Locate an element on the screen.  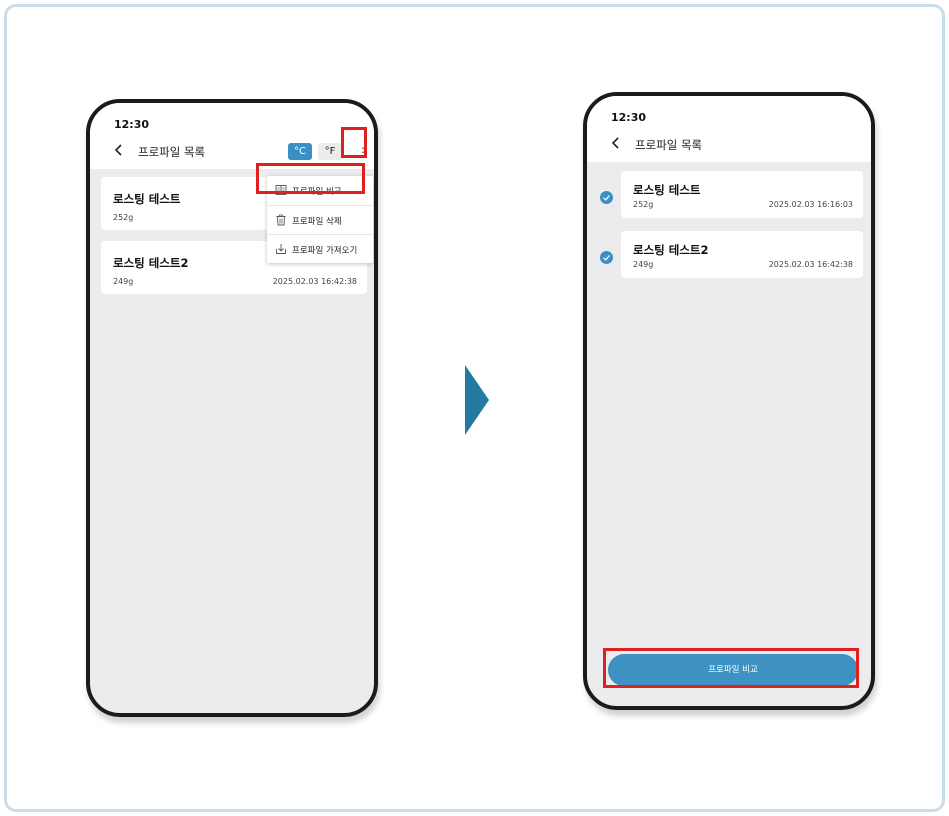
overflow-menu: 프로파일 비교 프로파일 삭제 프로파일 가져오기 is located at coordinates (320, 219).